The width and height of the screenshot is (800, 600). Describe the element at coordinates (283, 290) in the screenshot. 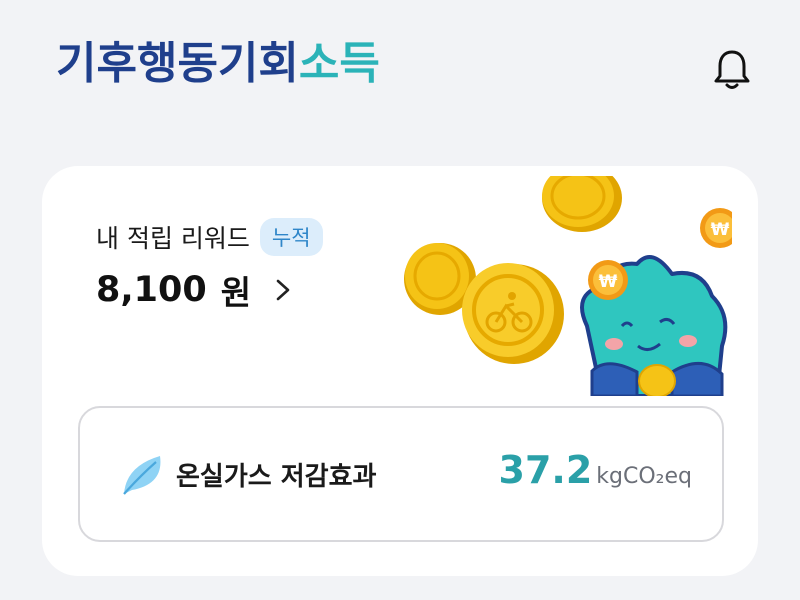

I see `chevron-right-icon` at that location.